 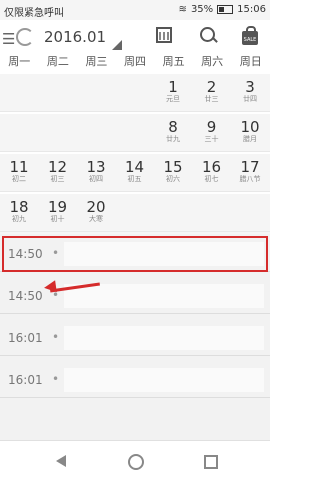 What do you see at coordinates (134, 179) in the screenshot?
I see `lunar-label: 初五` at bounding box center [134, 179].